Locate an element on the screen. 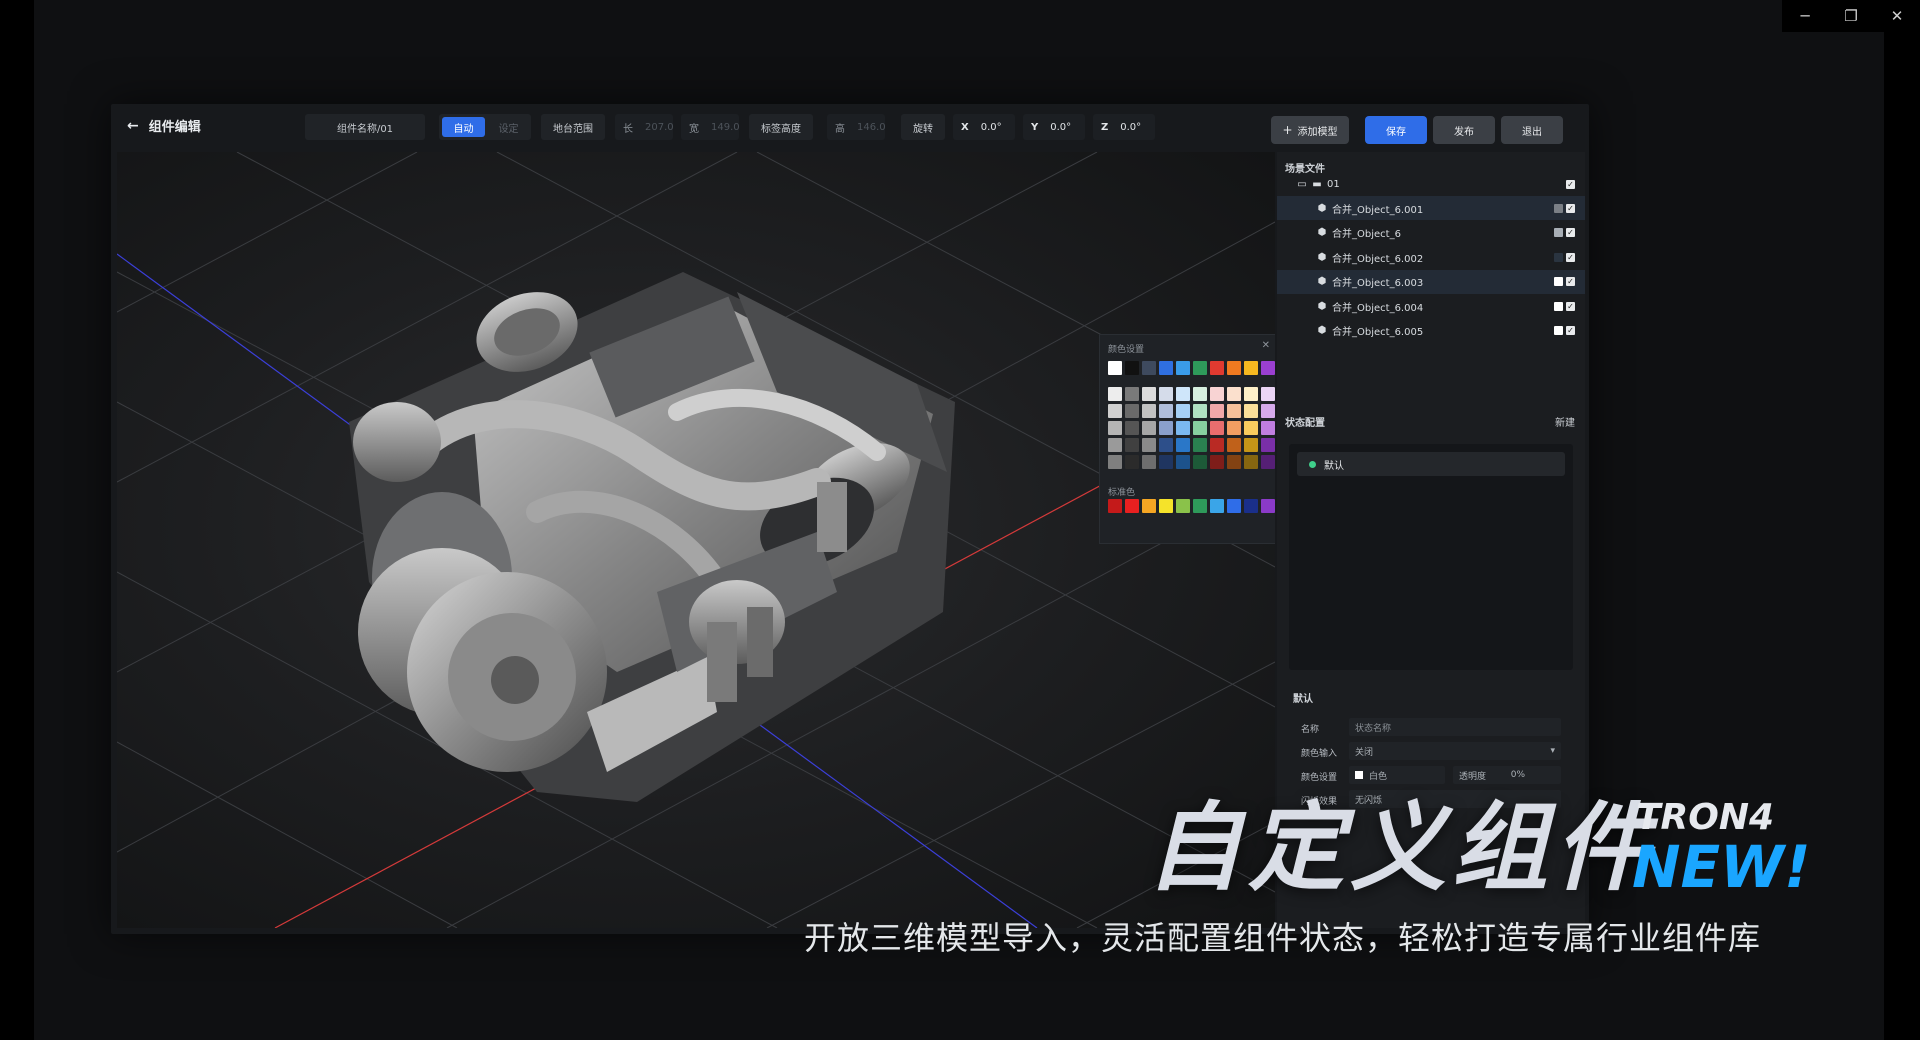 This screenshot has height=1040, width=1920. height-field: 高 146.0 is located at coordinates (856, 127).